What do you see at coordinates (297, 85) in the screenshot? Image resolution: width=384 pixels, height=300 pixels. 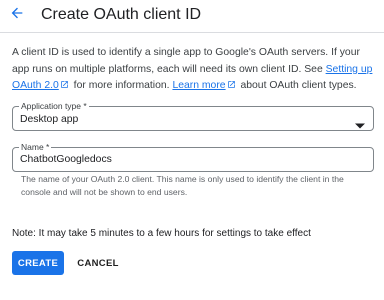 I see `description-part-3: about OAuth client types.` at bounding box center [297, 85].